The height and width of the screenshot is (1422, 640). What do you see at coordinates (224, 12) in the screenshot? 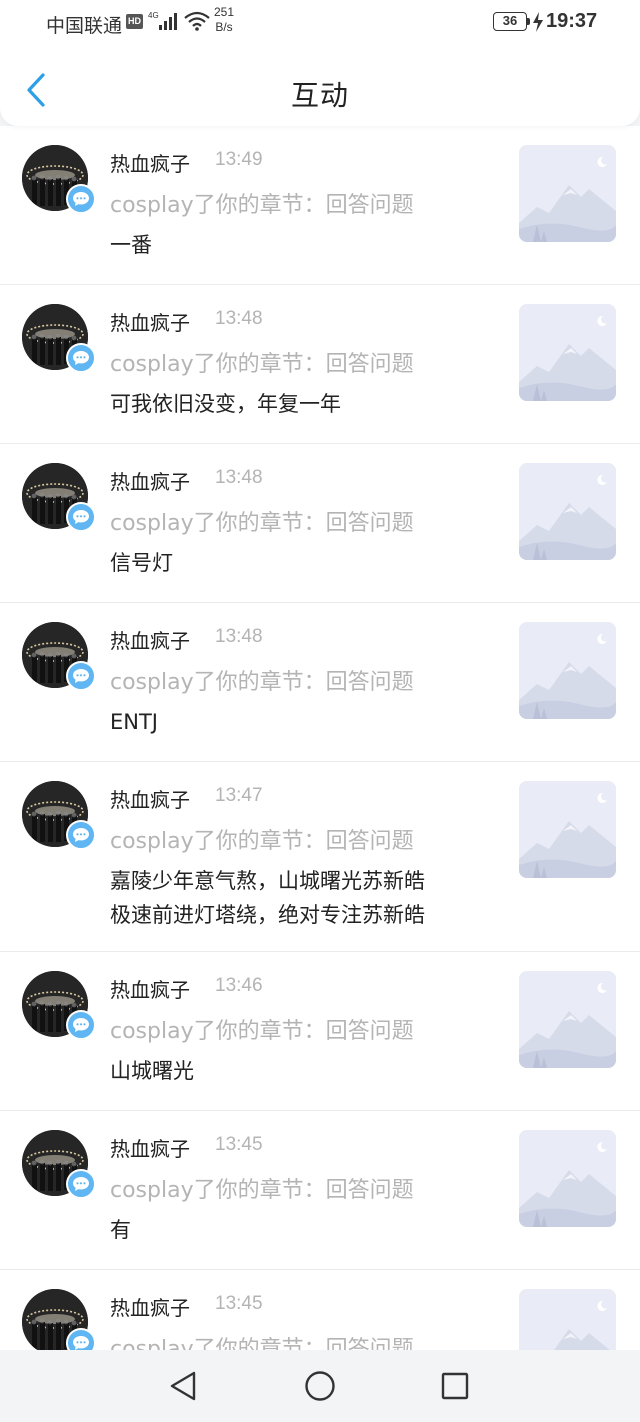
I see `speed-value: 251` at bounding box center [224, 12].